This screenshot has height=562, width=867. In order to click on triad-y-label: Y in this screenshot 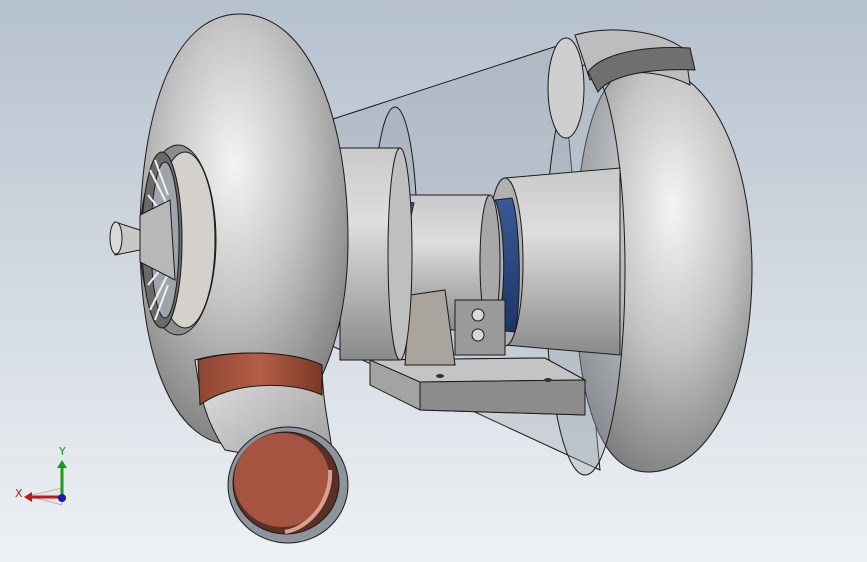, I will do `click(62, 451)`.